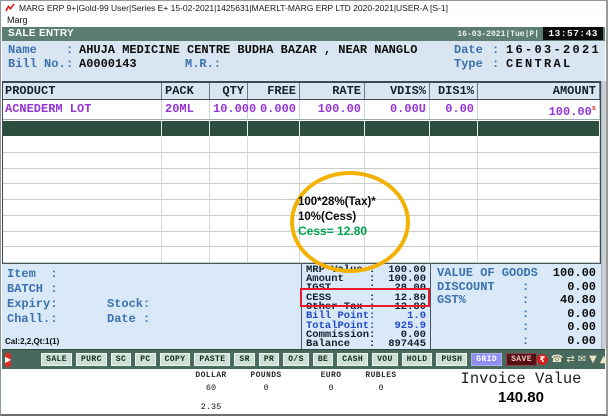  I want to click on expand-icon: ▲, so click(603, 360).